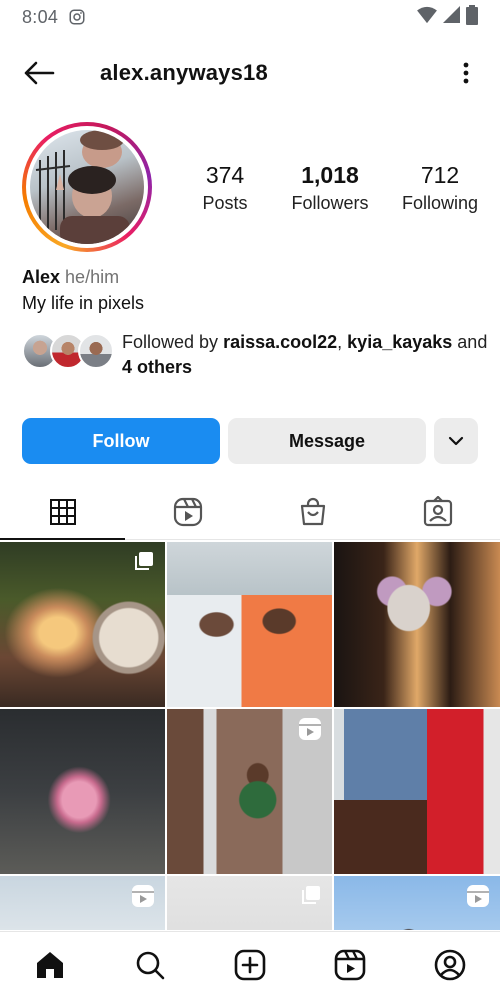  Describe the element at coordinates (121, 441) in the screenshot. I see `follow-button: Follow` at that location.